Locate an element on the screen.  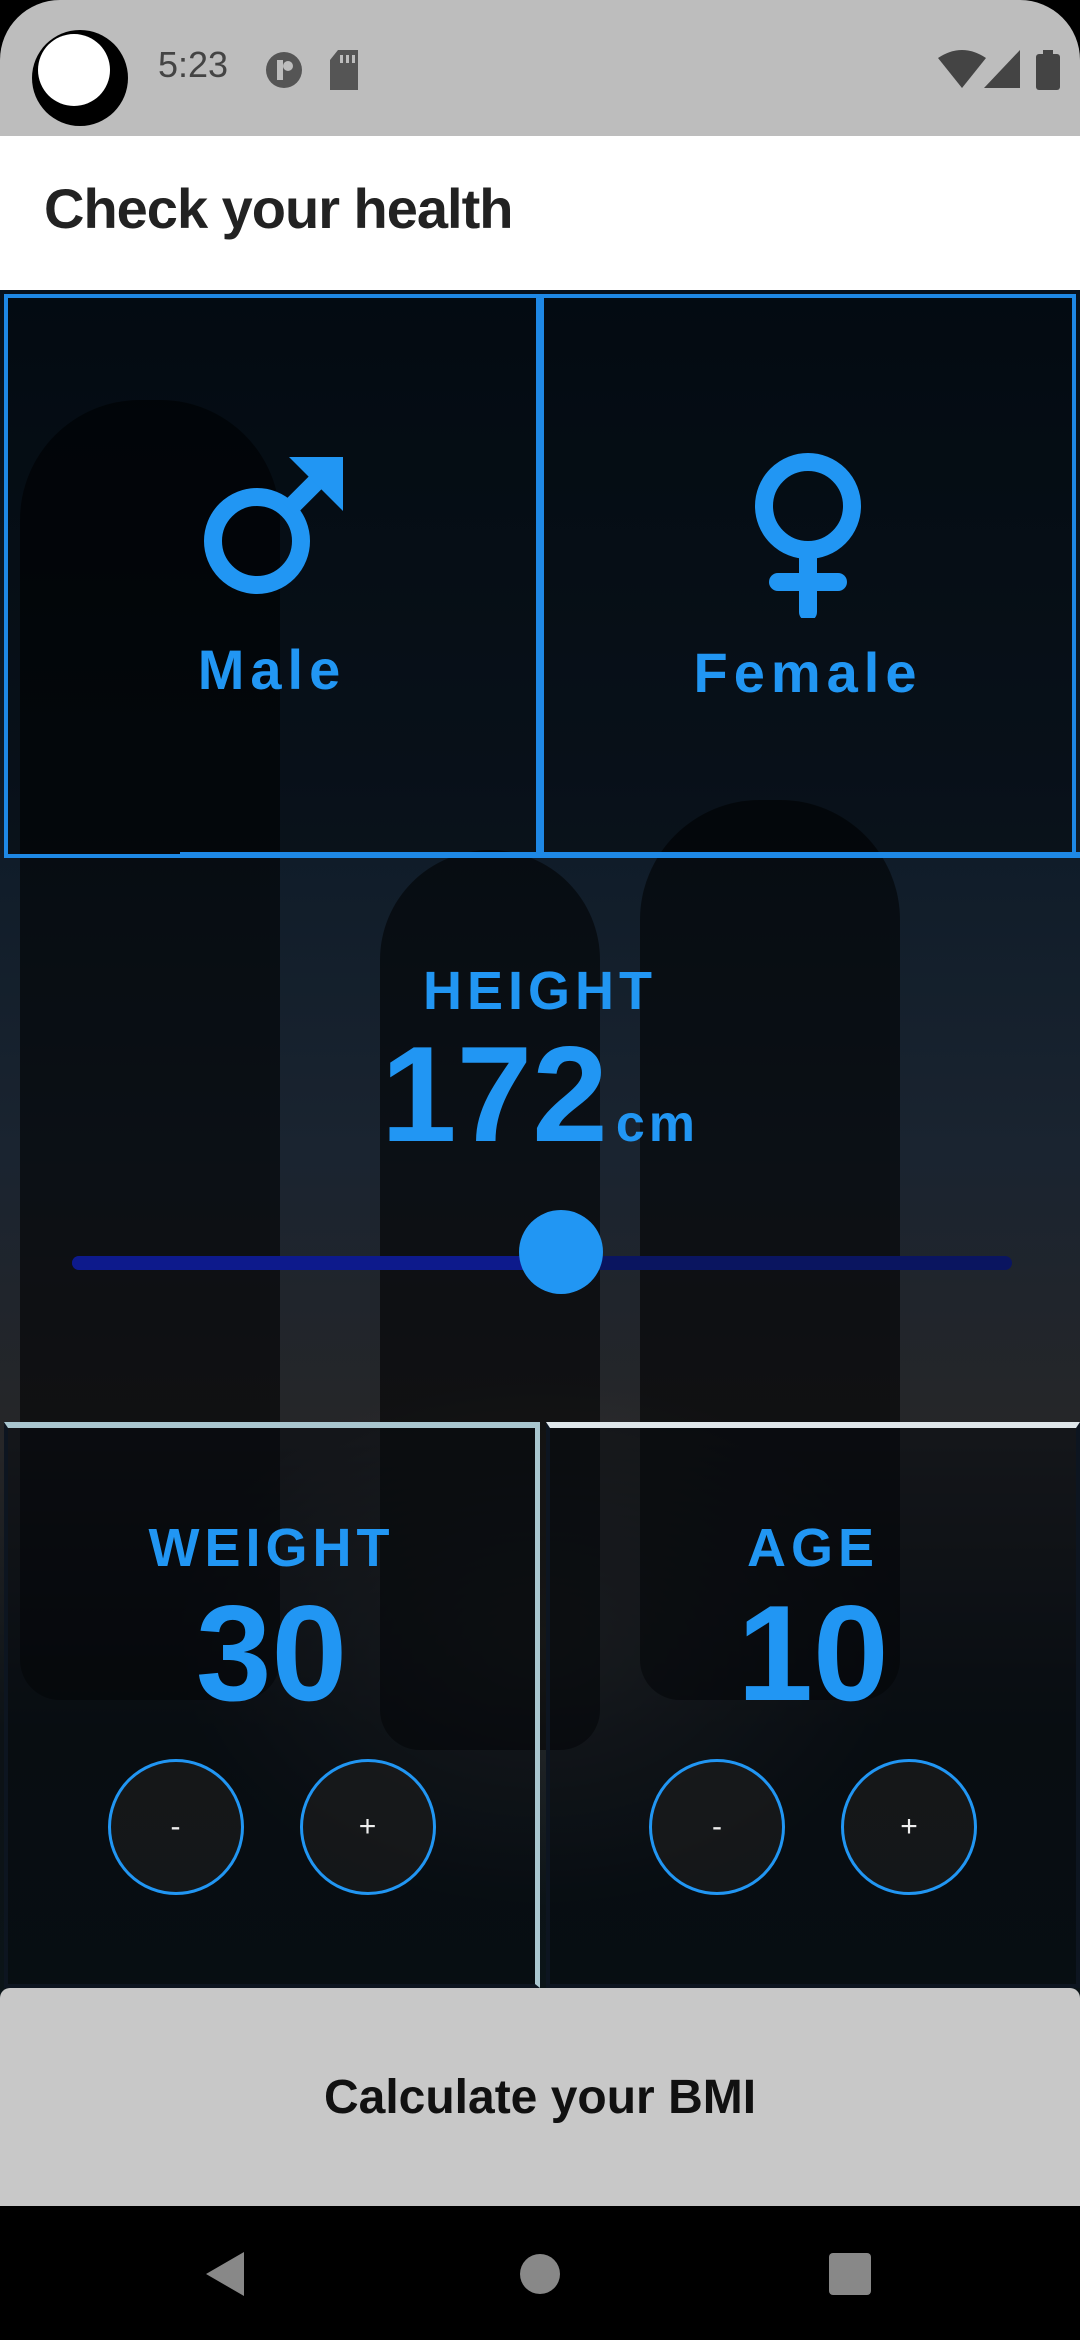
age-card: AGE 10 - + is located at coordinates (813, 1705).